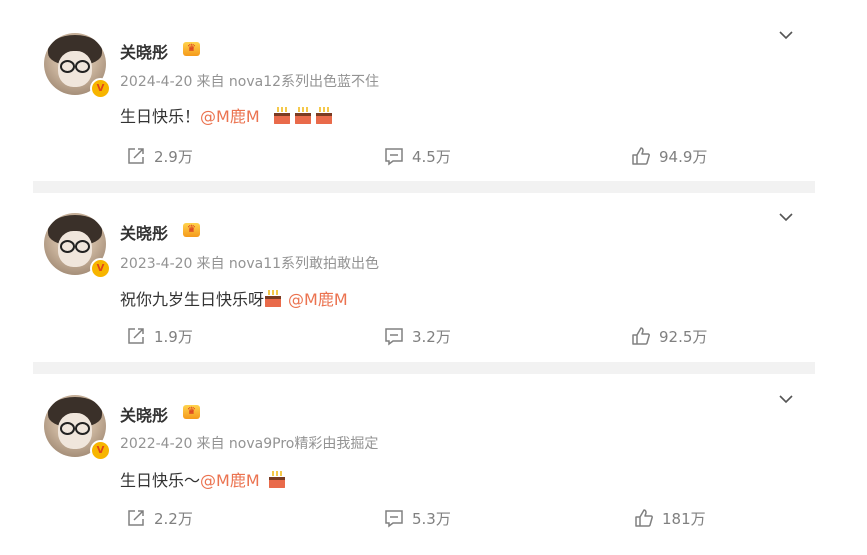 Image resolution: width=867 pixels, height=555 pixels. I want to click on post-date: 2023-4-20, so click(156, 264).